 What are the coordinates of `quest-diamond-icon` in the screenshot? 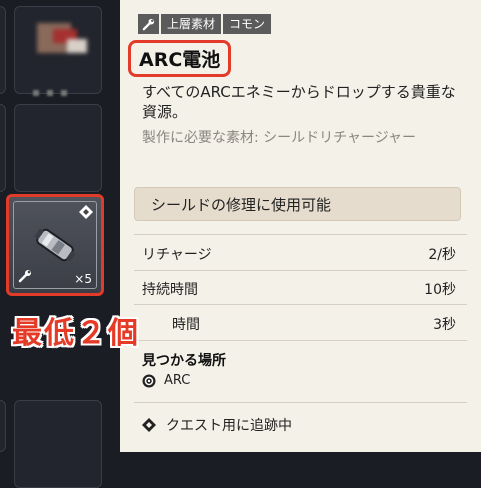 It's located at (149, 425).